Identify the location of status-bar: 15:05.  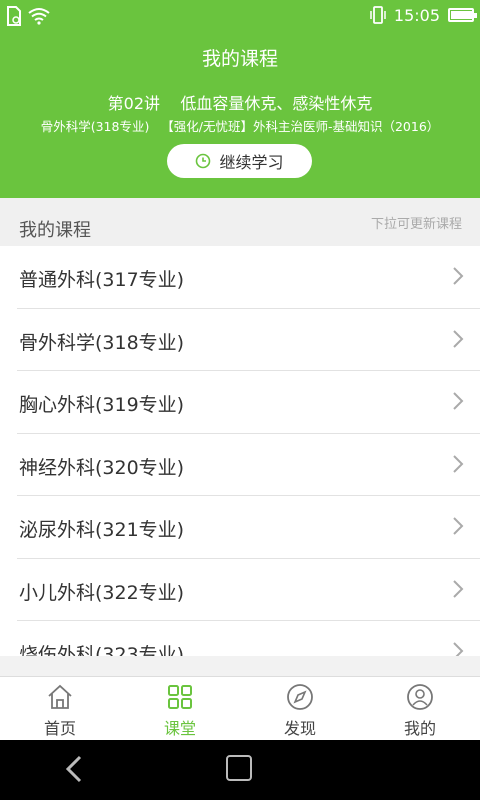
(240, 16).